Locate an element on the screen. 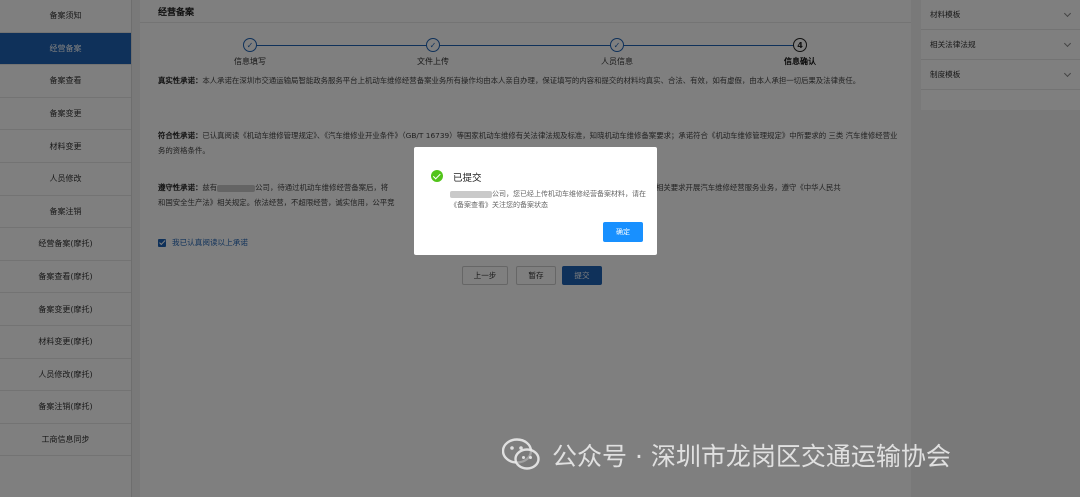 This screenshot has width=1080, height=497. dialog-message: 公司，您已经上传机动车维修经营备案材料，请在《备案查看》关注您的备案状态 is located at coordinates (548, 200).